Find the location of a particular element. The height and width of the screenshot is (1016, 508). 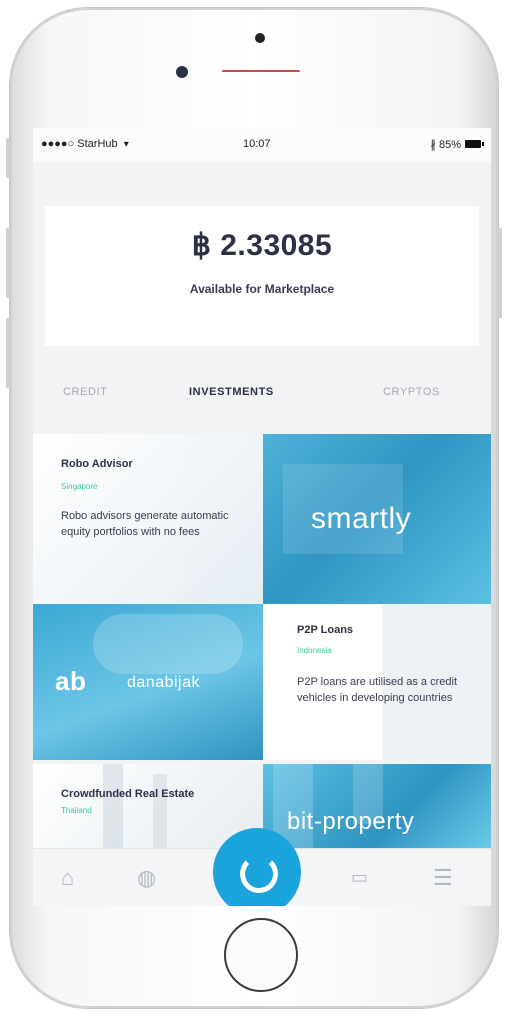

tile-danabijak: ab danabijak is located at coordinates (148, 682).